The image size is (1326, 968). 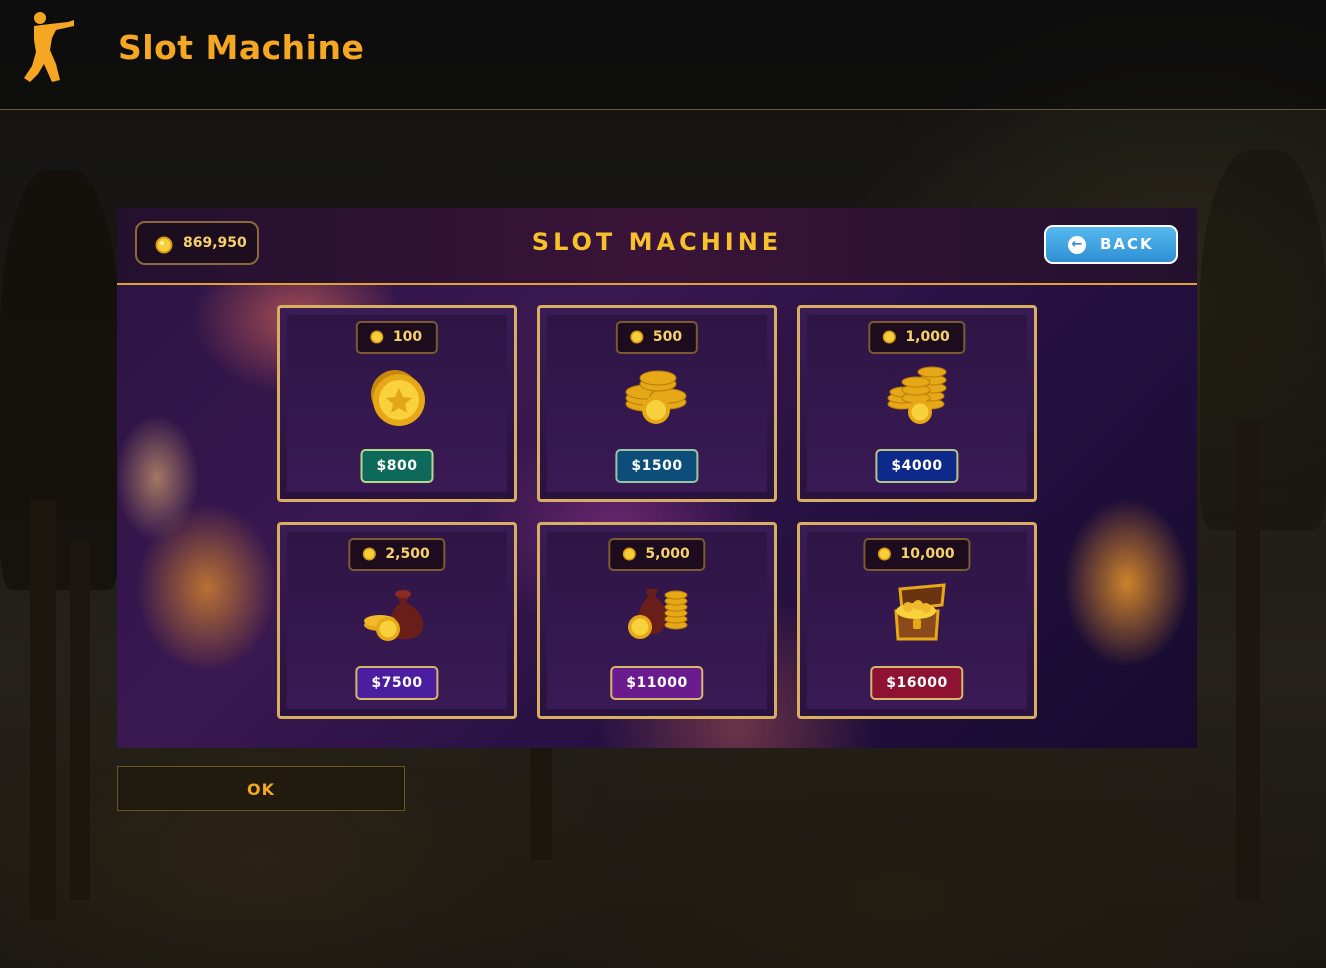 I want to click on counter-terrorist-logo-icon, so click(x=49, y=47).